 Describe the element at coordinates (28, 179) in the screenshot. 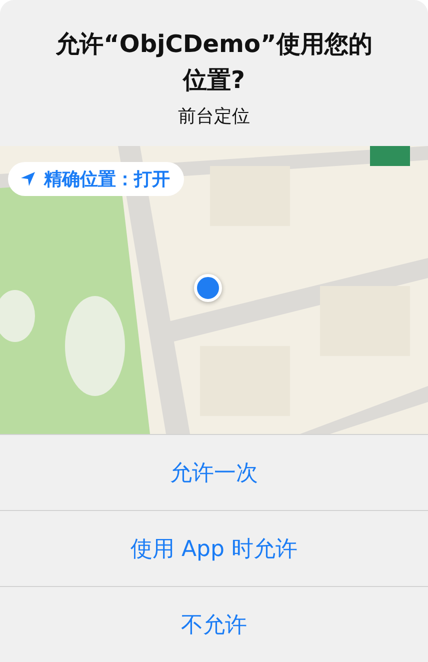

I see `location-arrow-icon` at that location.